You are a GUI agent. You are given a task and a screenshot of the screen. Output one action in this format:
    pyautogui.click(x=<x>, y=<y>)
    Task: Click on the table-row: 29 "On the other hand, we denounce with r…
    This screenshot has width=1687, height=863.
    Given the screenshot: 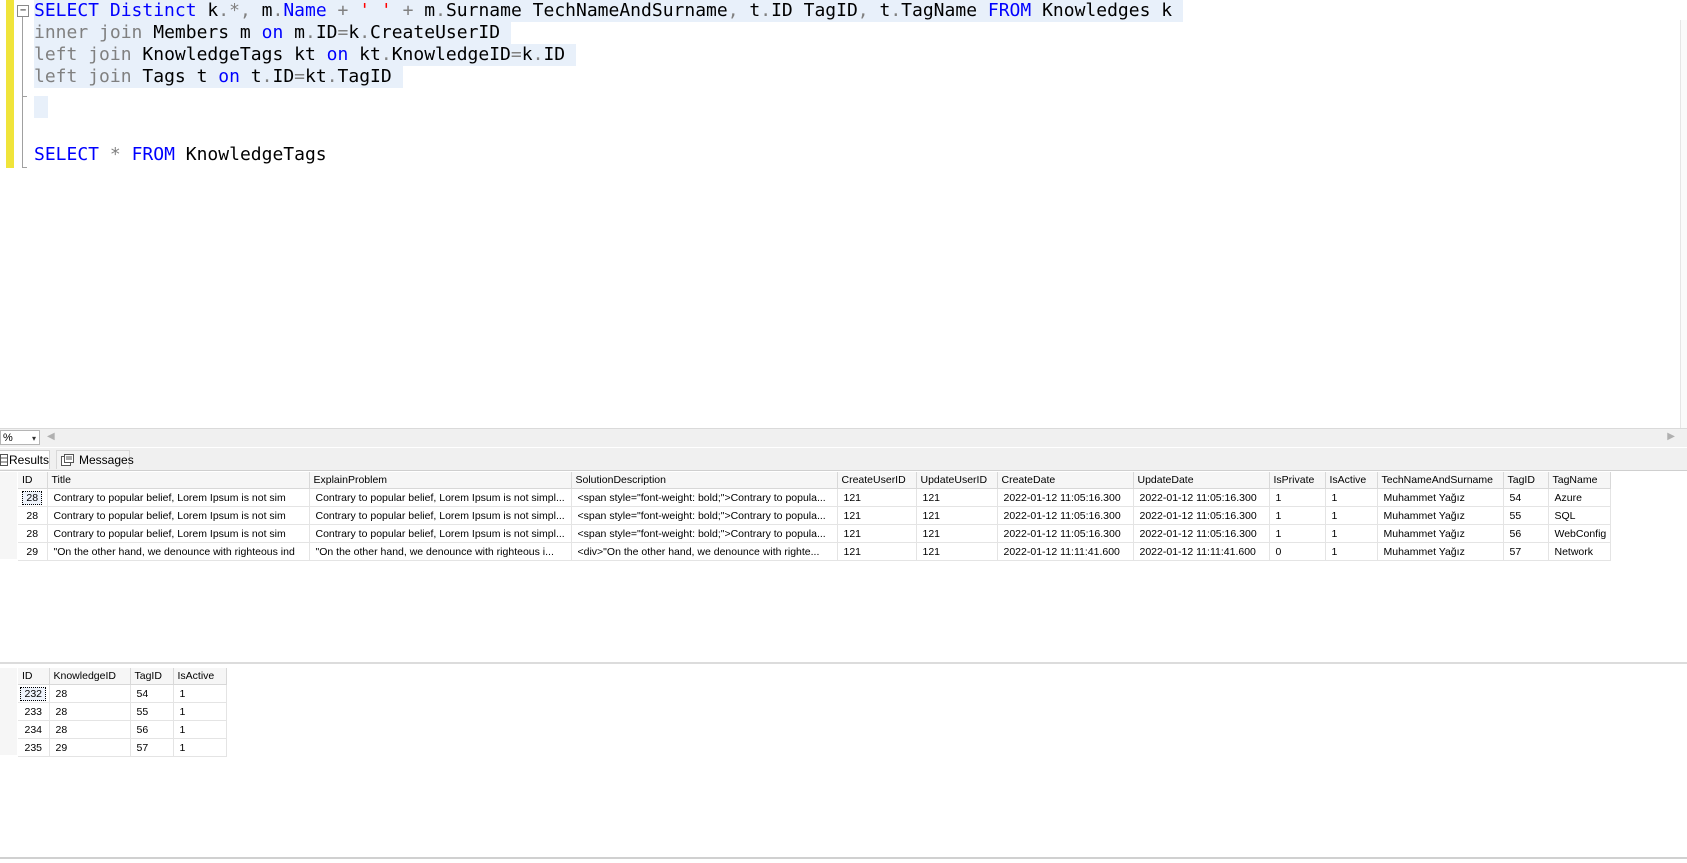 What is the action you would take?
    pyautogui.click(x=814, y=551)
    